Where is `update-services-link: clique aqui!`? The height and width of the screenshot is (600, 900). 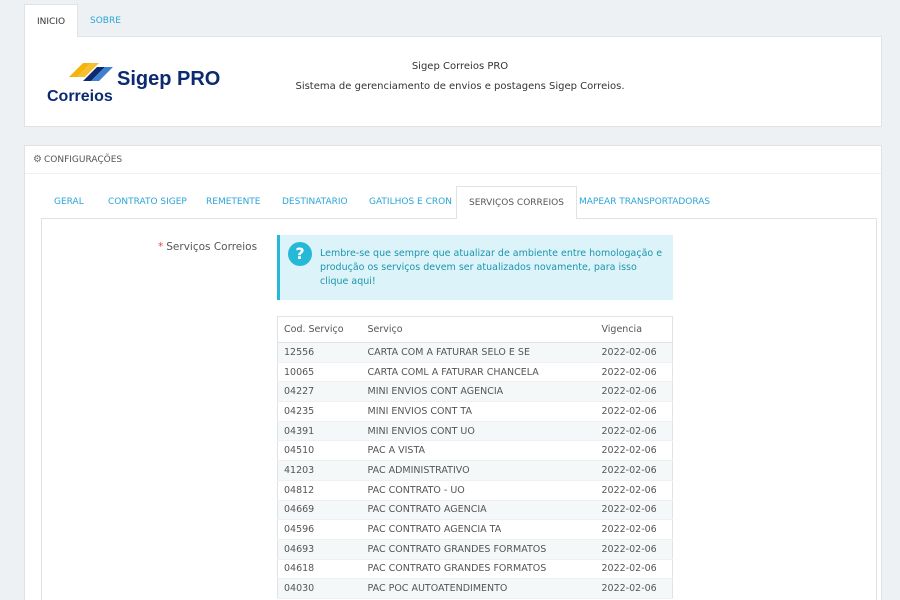
update-services-link: clique aqui! is located at coordinates (348, 281).